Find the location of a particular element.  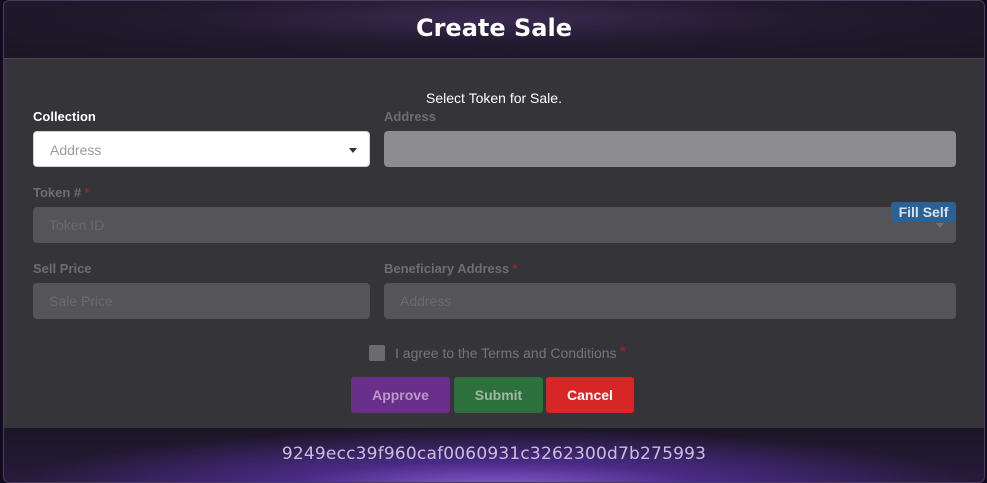

cancel-button: Cancel is located at coordinates (590, 395).